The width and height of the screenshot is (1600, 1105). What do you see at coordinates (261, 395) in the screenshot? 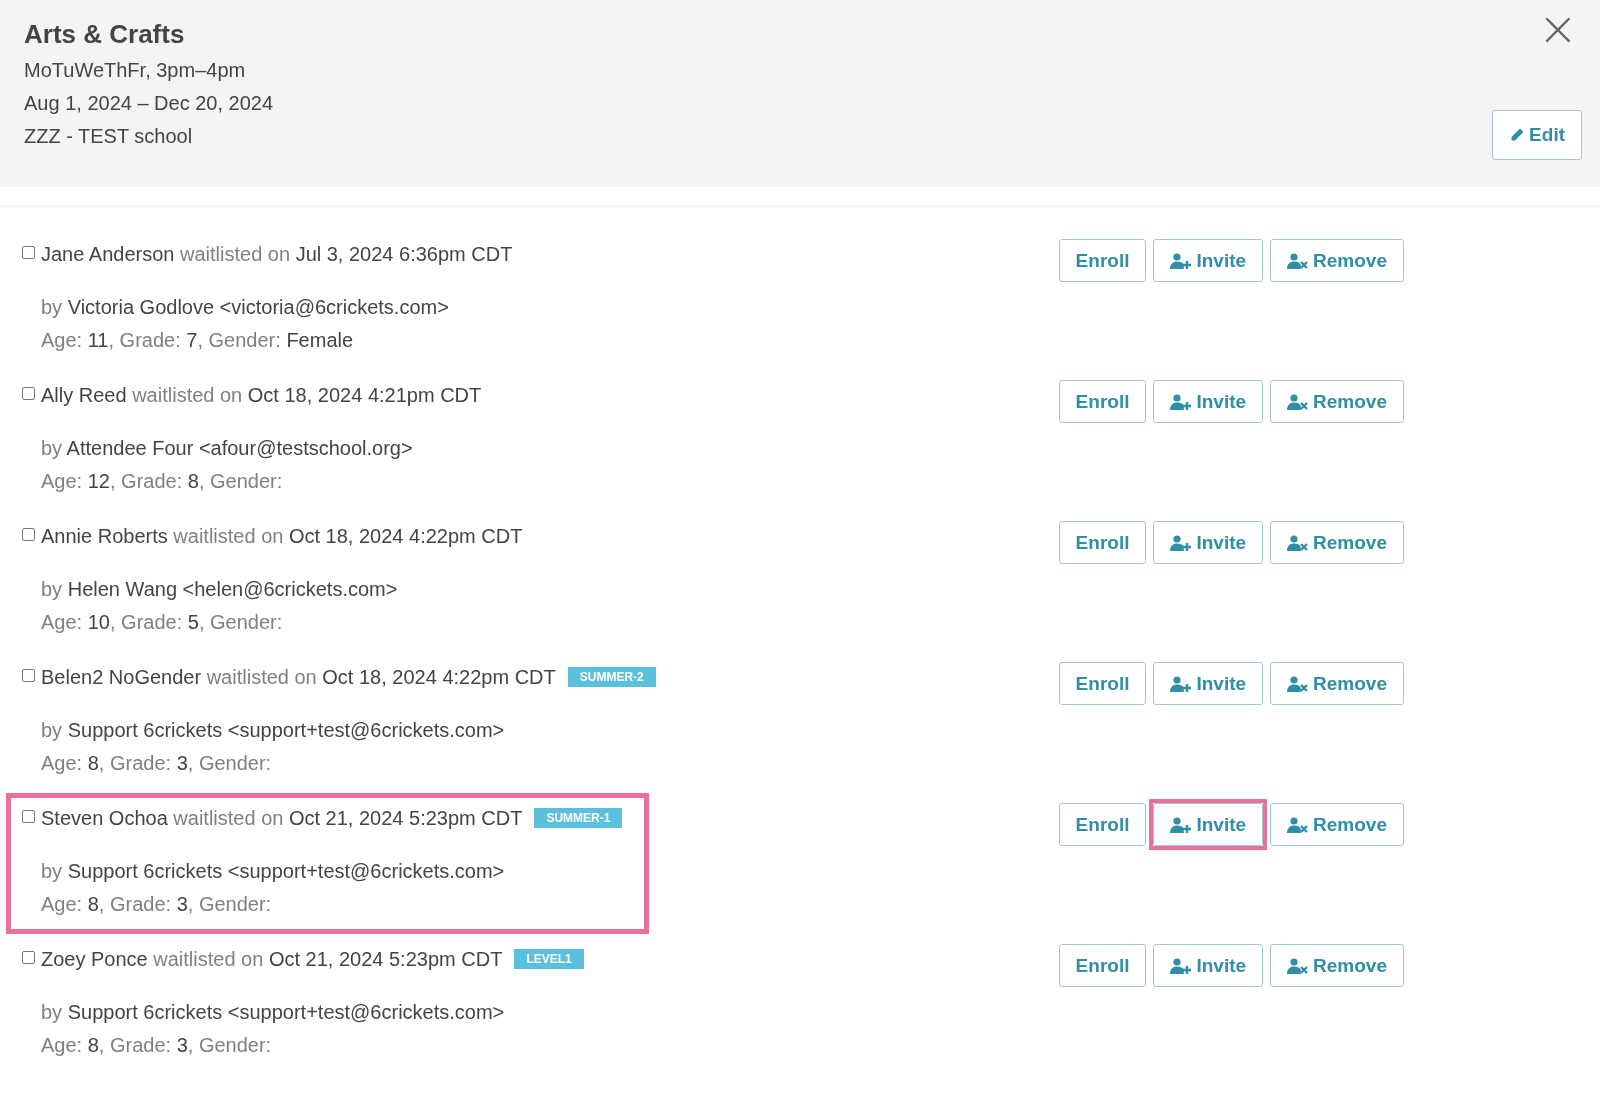
I see `waitlist-entry-text: Ally Reed waitlisted on Oct 18, 2024 4:21pm CDT` at bounding box center [261, 395].